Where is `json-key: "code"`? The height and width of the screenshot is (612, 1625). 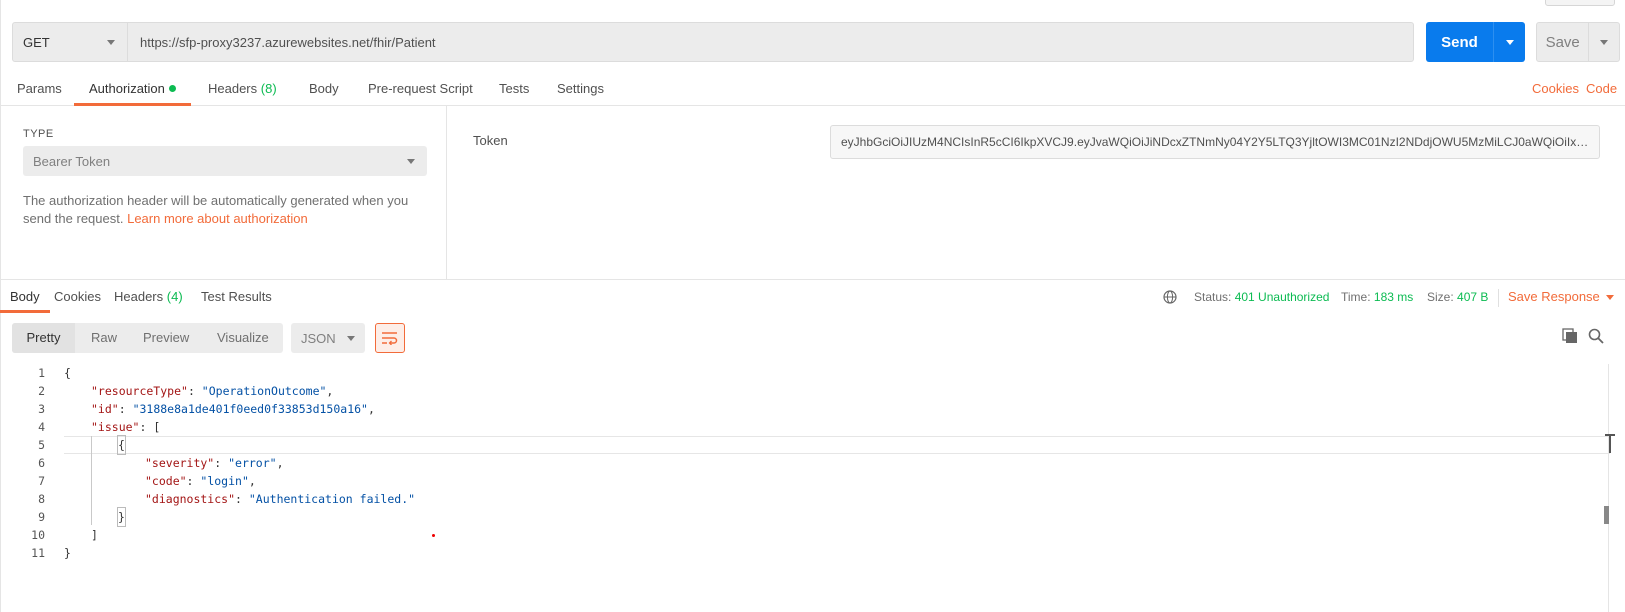 json-key: "code" is located at coordinates (166, 481).